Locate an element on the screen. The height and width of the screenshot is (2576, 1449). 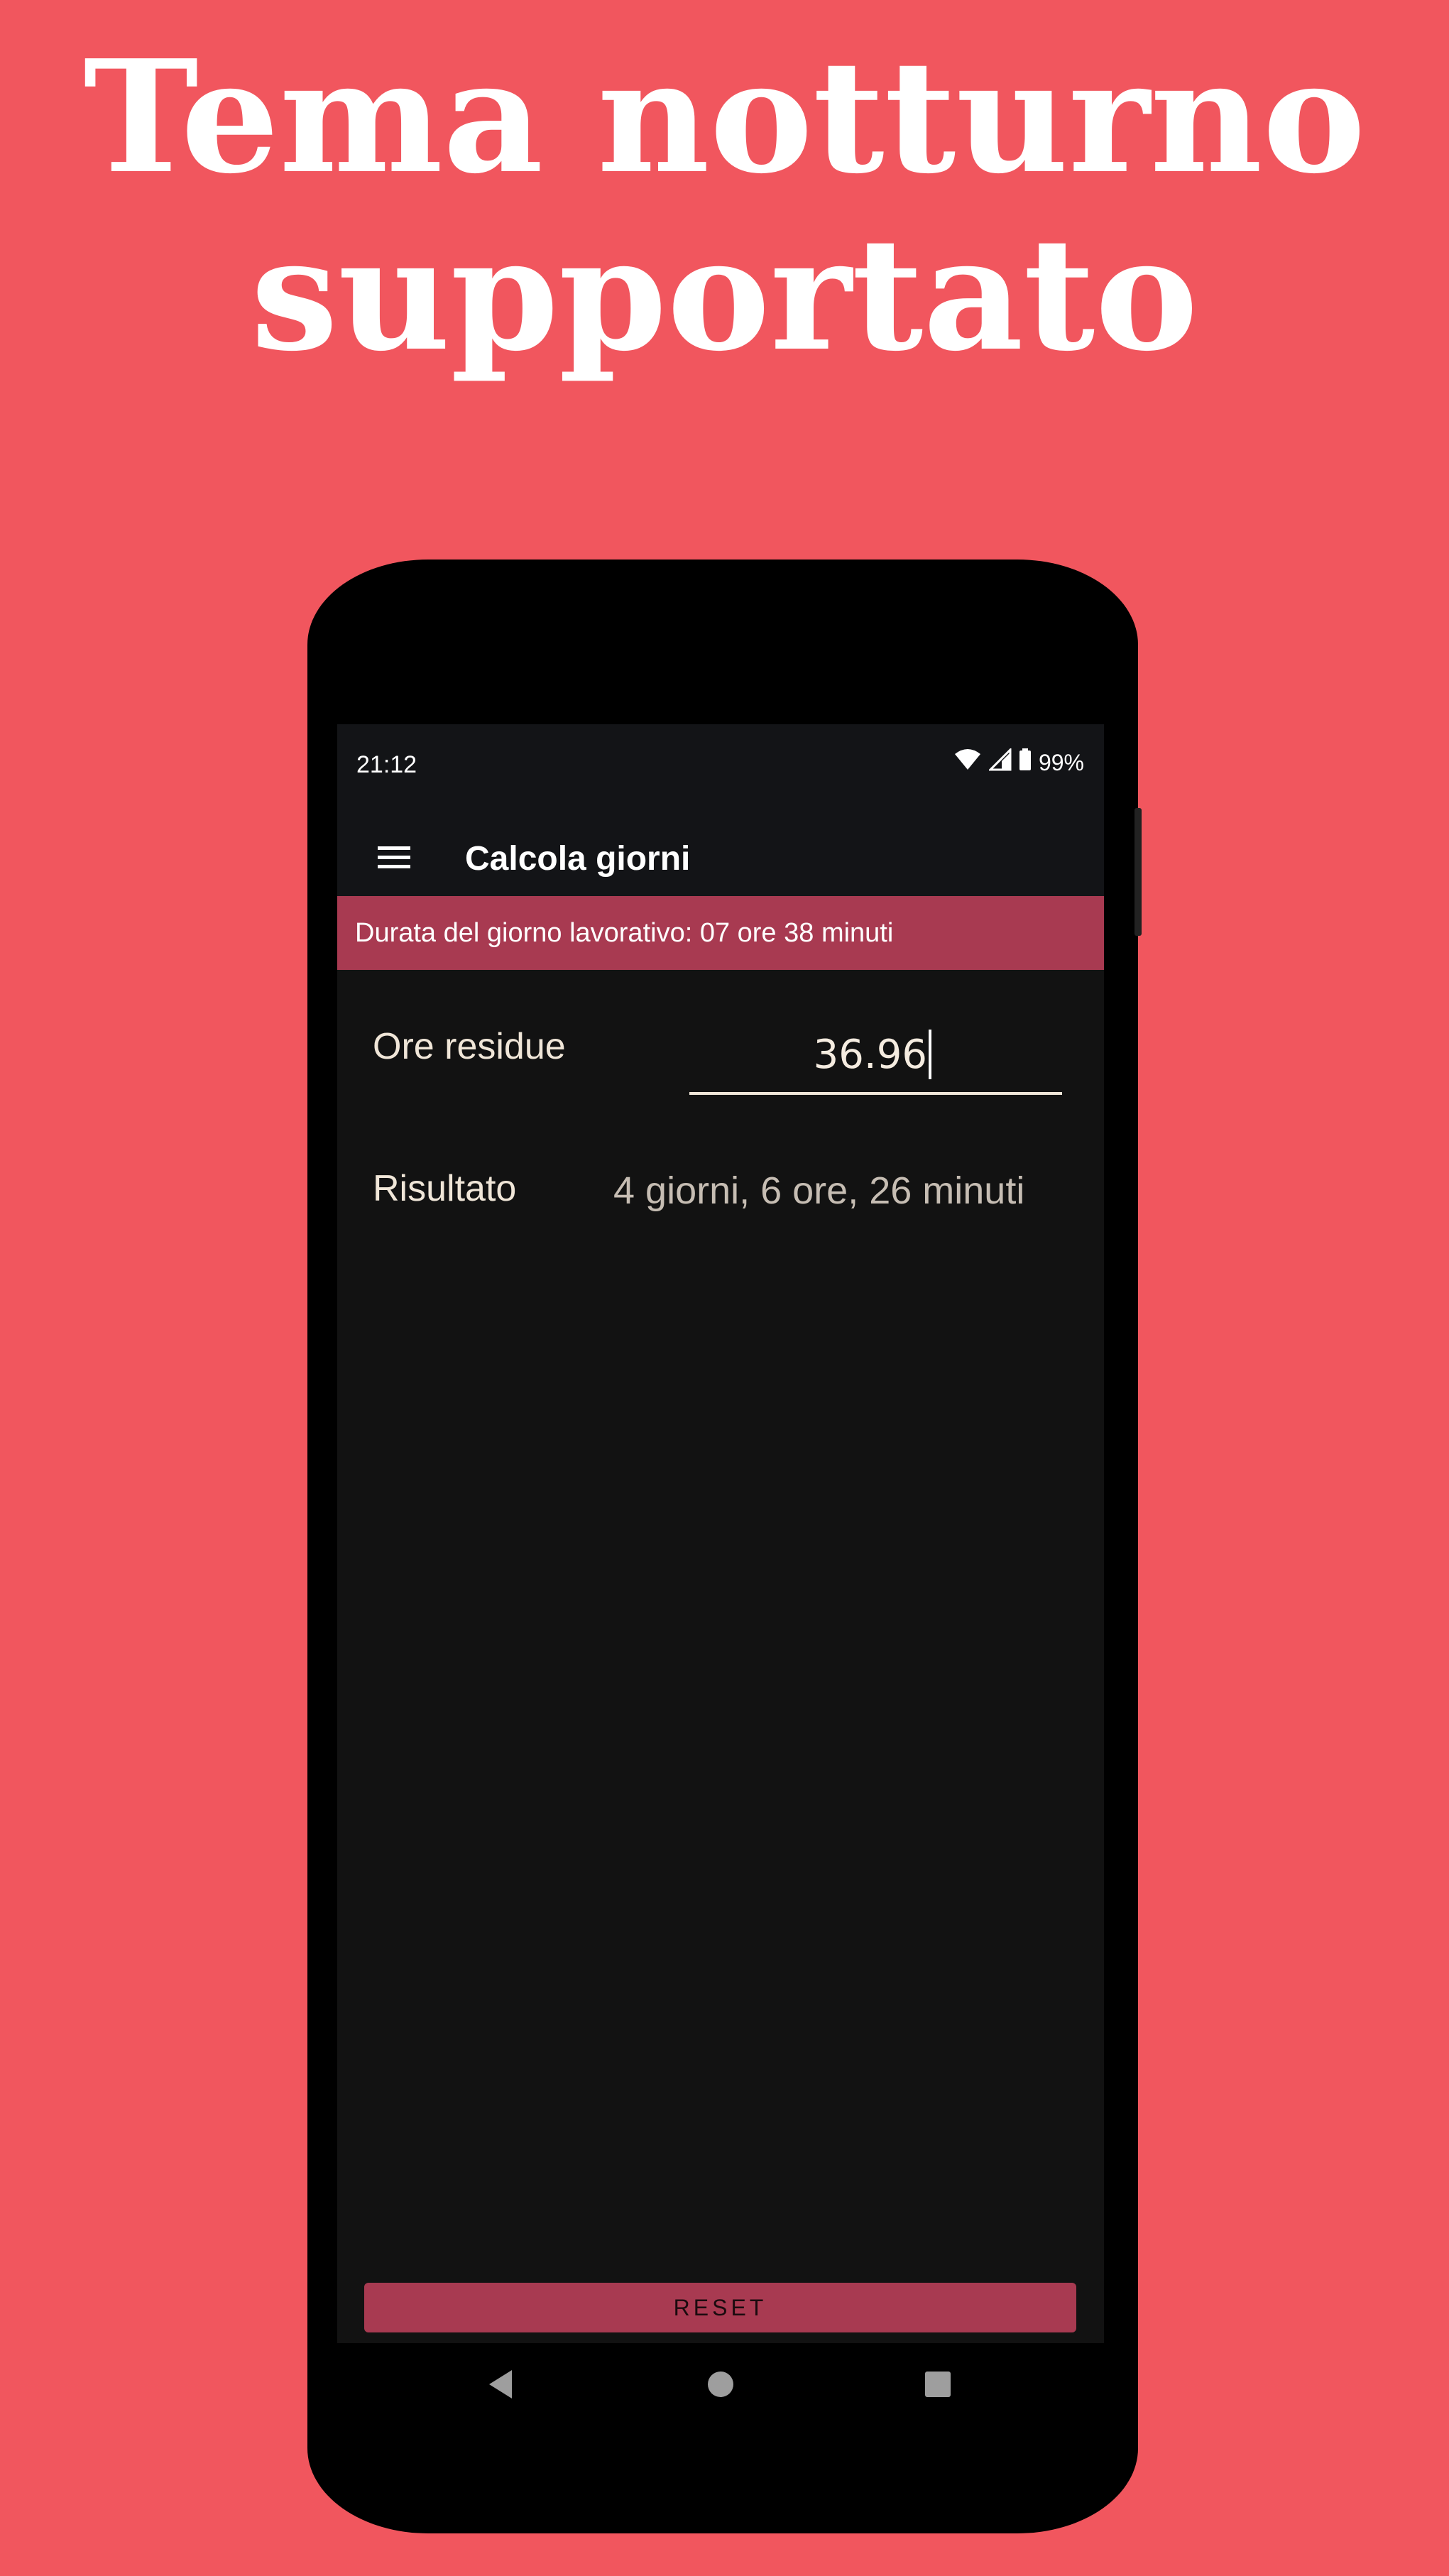
menu-button is located at coordinates (394, 859).